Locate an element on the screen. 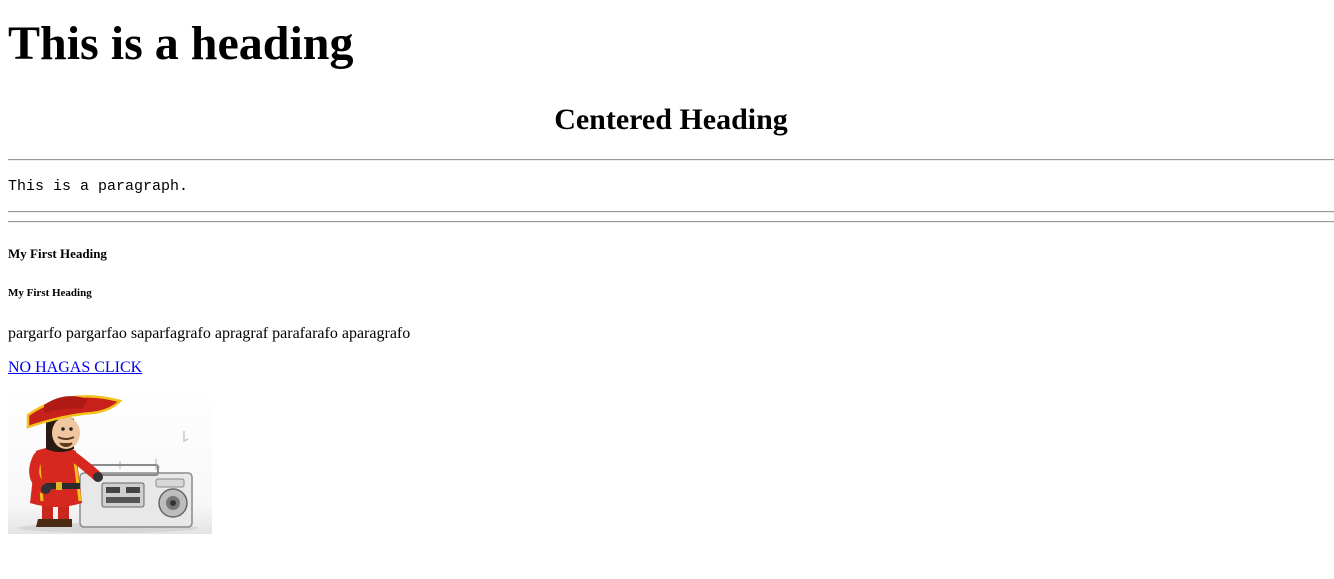  main-heading: This is a heading is located at coordinates (181, 43).